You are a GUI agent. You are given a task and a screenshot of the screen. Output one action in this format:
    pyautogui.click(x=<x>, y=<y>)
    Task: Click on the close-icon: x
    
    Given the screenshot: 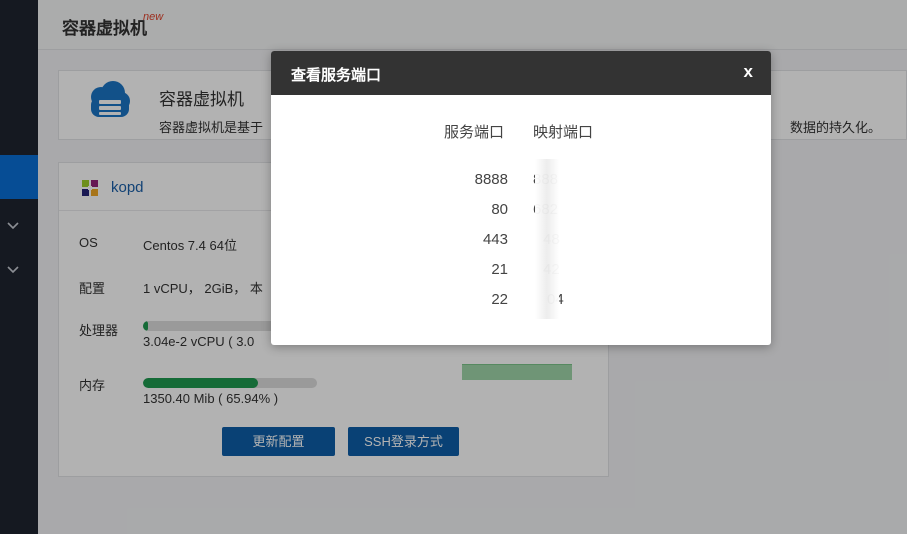 What is the action you would take?
    pyautogui.click(x=748, y=72)
    